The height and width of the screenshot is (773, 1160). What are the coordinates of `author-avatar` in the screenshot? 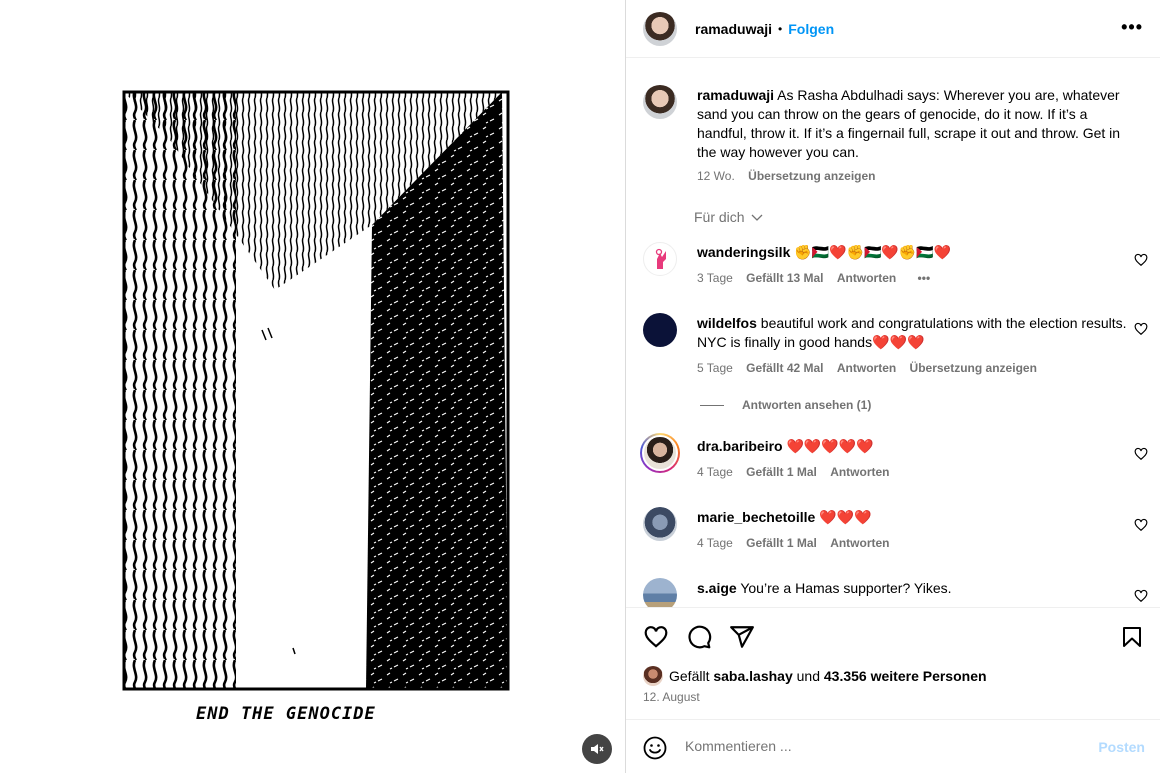 It's located at (660, 28).